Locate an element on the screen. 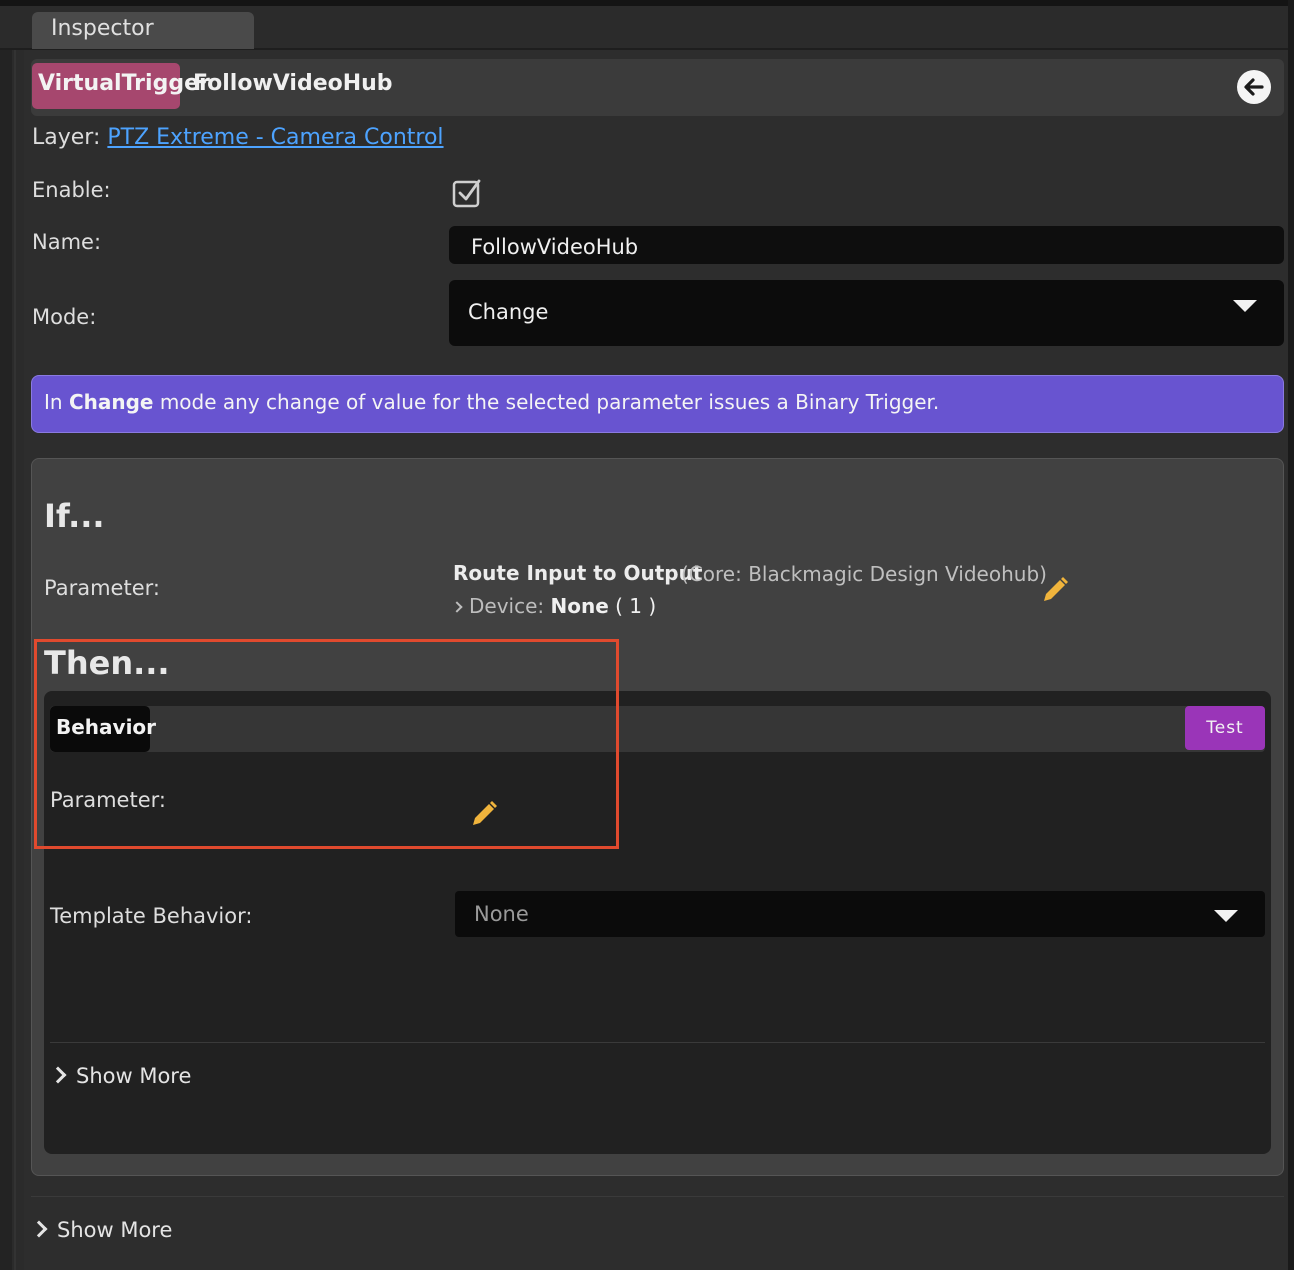 This screenshot has width=1294, height=1270. name-label: Name: is located at coordinates (67, 242).